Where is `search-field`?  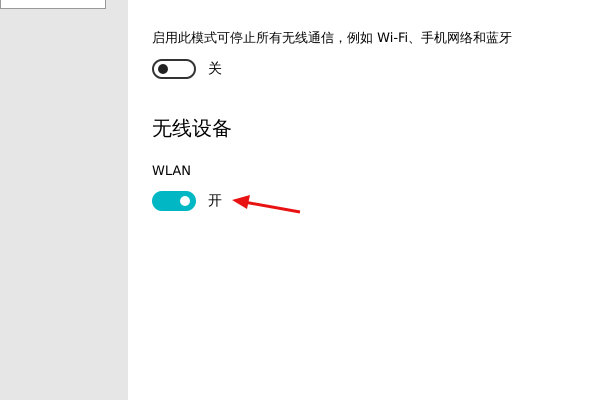 search-field is located at coordinates (53, 4).